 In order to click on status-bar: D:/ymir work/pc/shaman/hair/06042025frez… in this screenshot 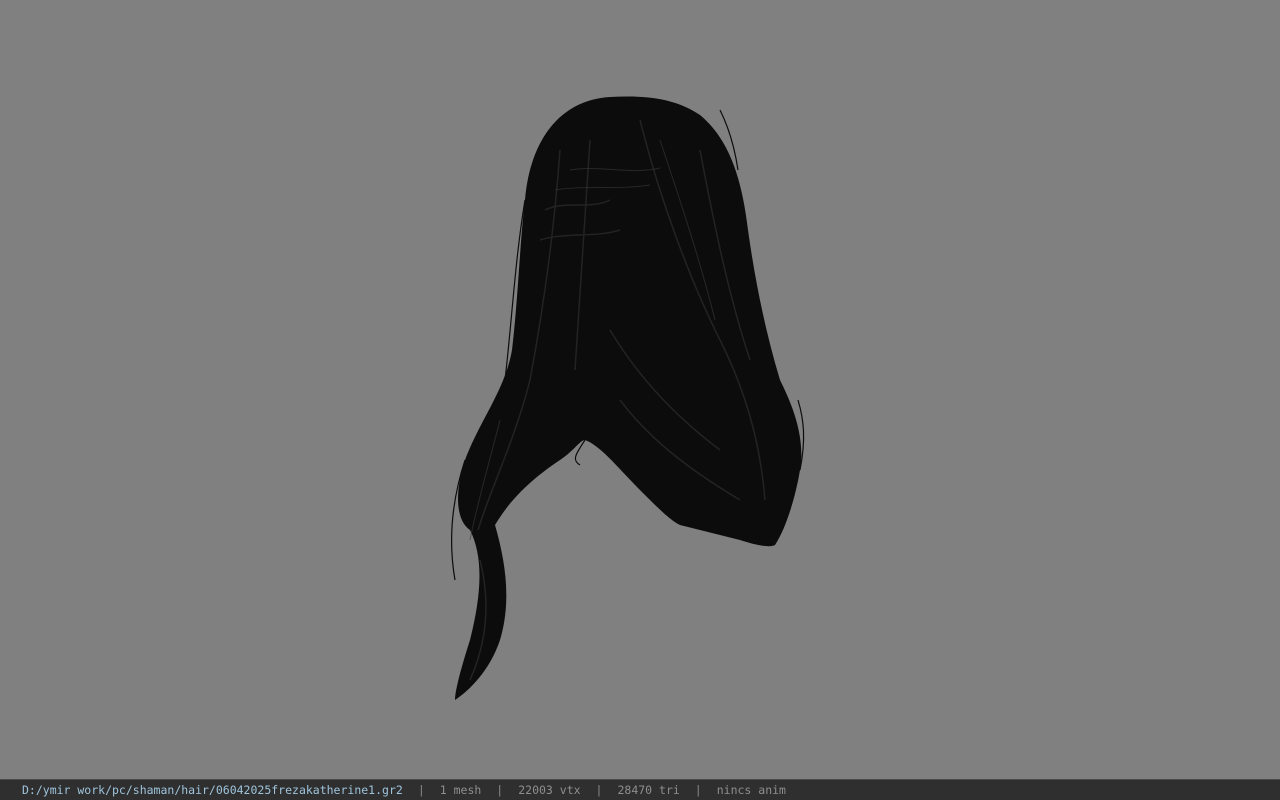, I will do `click(640, 789)`.